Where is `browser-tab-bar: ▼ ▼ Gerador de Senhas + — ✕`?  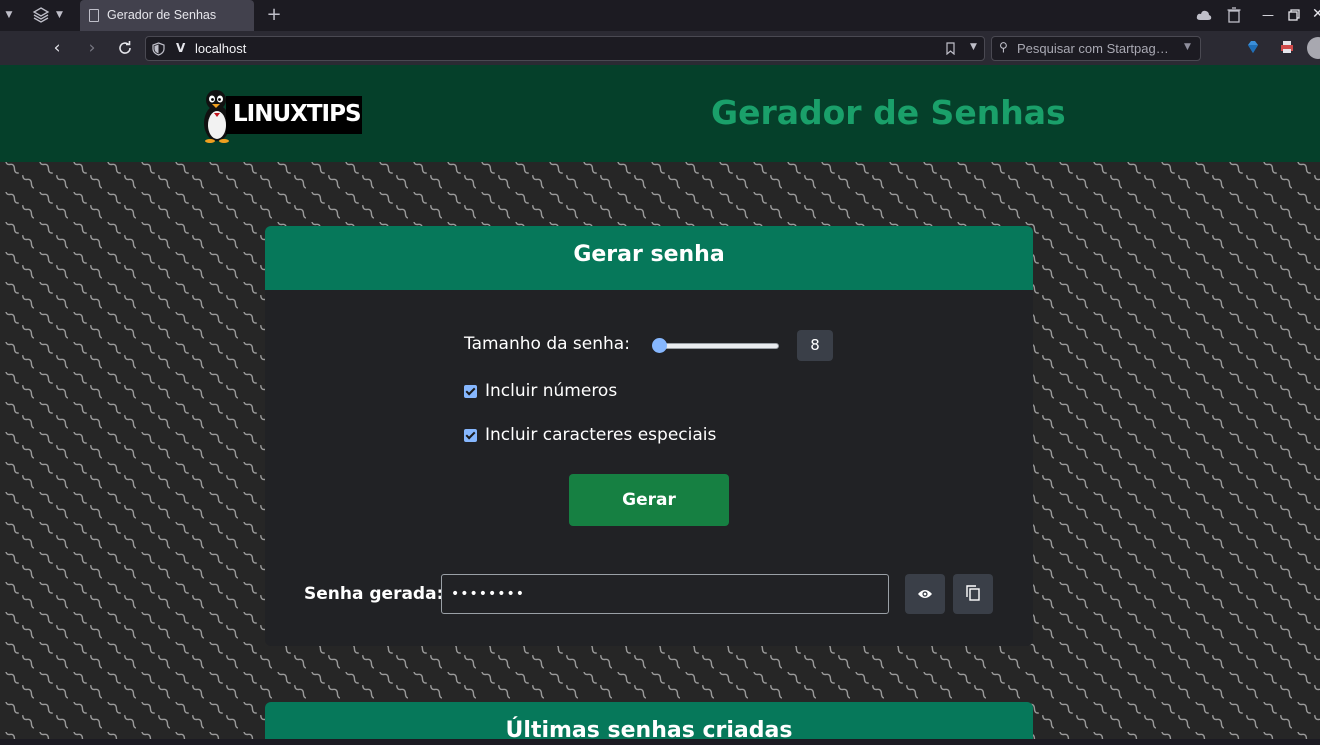 browser-tab-bar: ▼ ▼ Gerador de Senhas + — ✕ is located at coordinates (660, 15).